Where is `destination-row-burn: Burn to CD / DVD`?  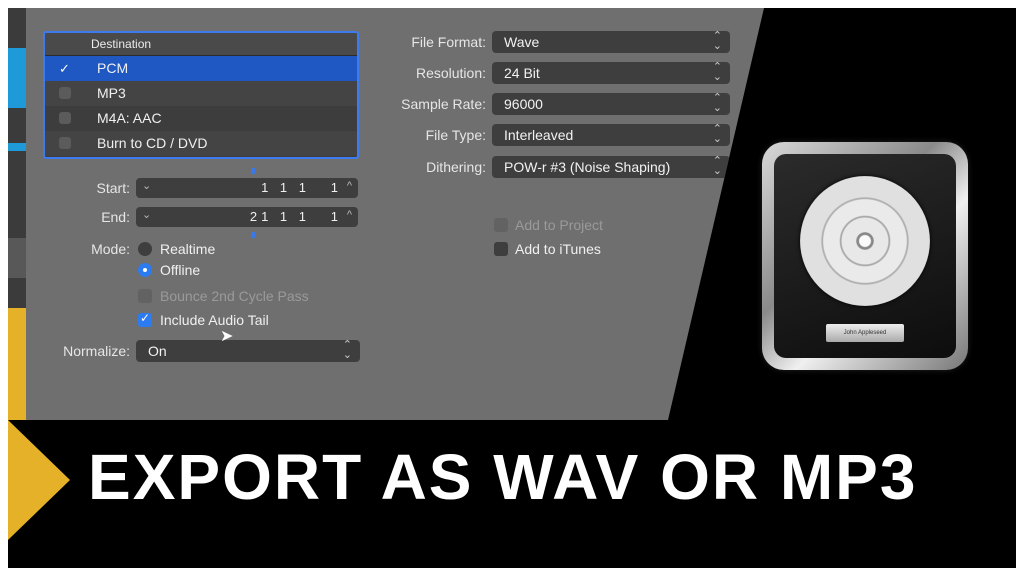
destination-row-burn: Burn to CD / DVD is located at coordinates (201, 143).